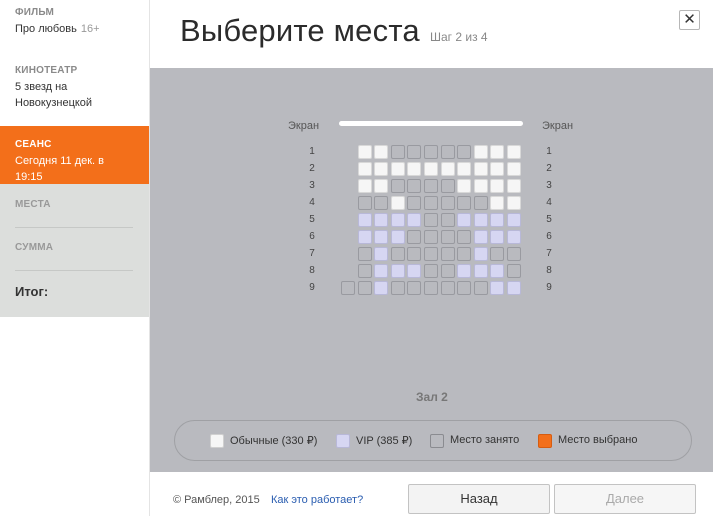 This screenshot has width=713, height=516. What do you see at coordinates (74, 95) in the screenshot?
I see `cinema-value: 5 звезд на Новокузнецкой` at bounding box center [74, 95].